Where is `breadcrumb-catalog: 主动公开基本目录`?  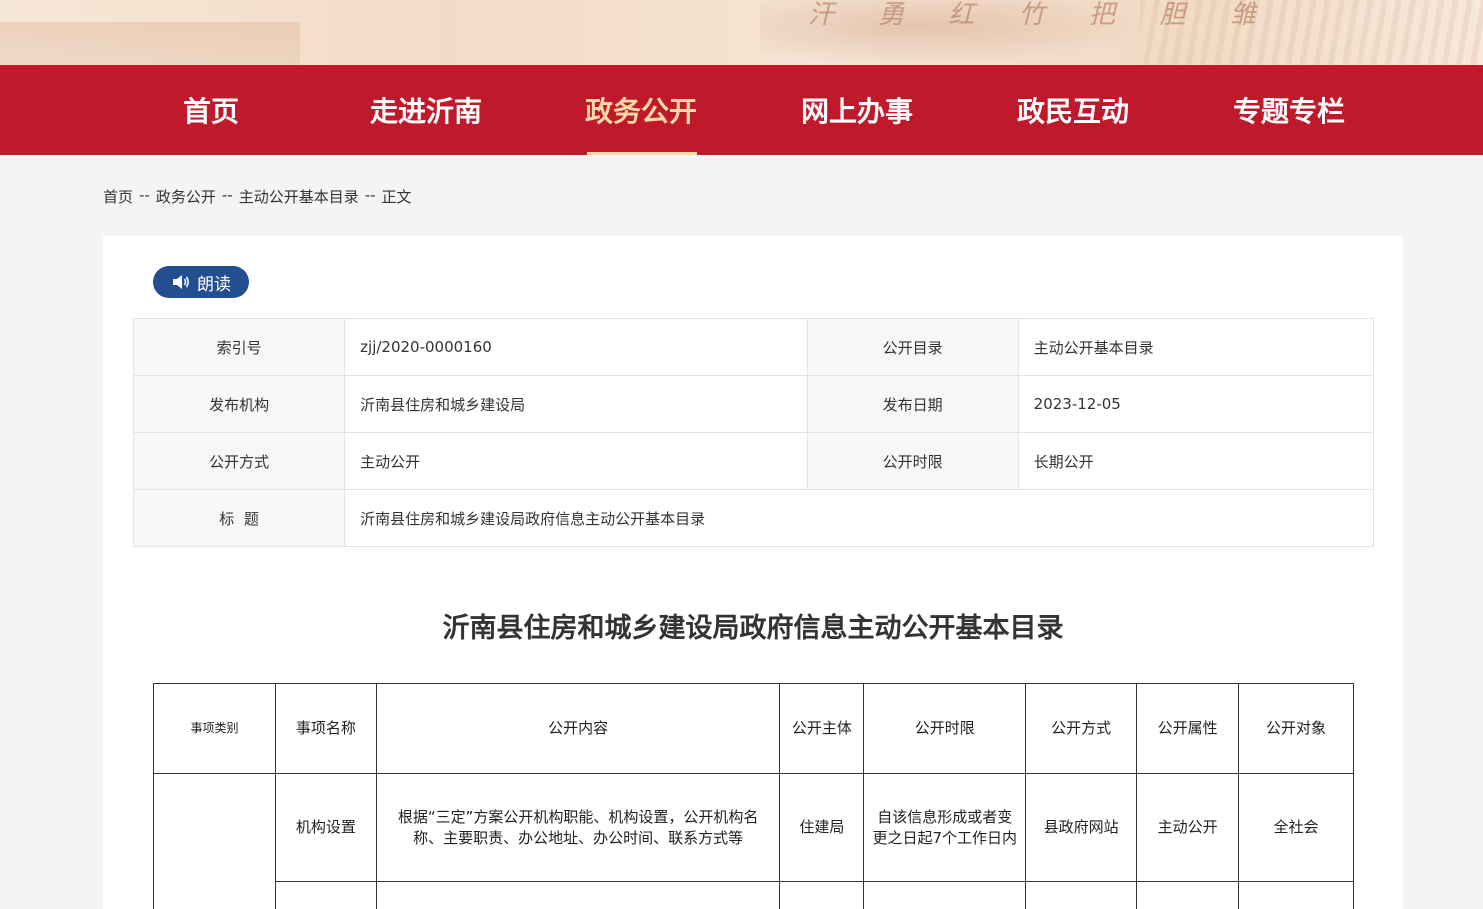
breadcrumb-catalog: 主动公开基本目录 is located at coordinates (299, 196).